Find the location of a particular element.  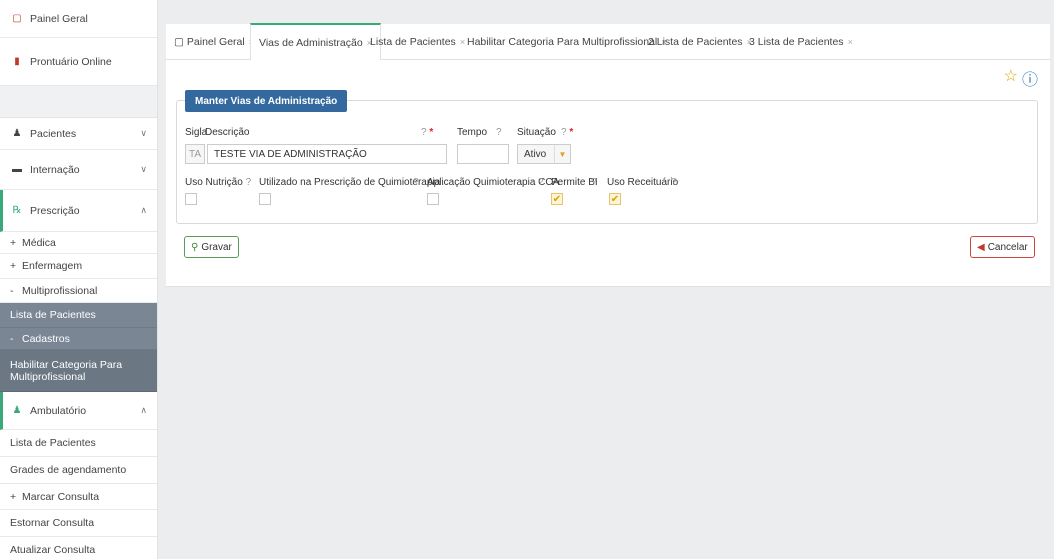

situacao-value: Ativo is located at coordinates (535, 154).